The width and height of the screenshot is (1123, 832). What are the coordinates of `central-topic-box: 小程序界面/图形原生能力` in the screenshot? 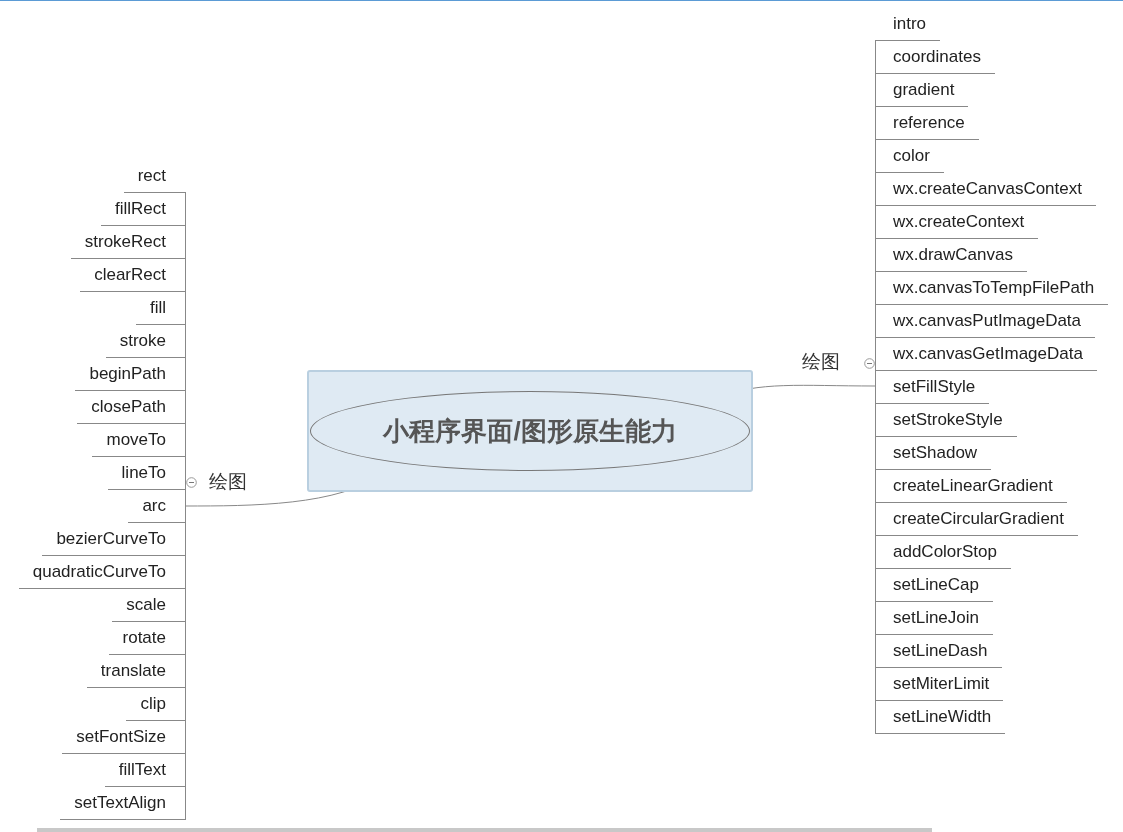 It's located at (530, 431).